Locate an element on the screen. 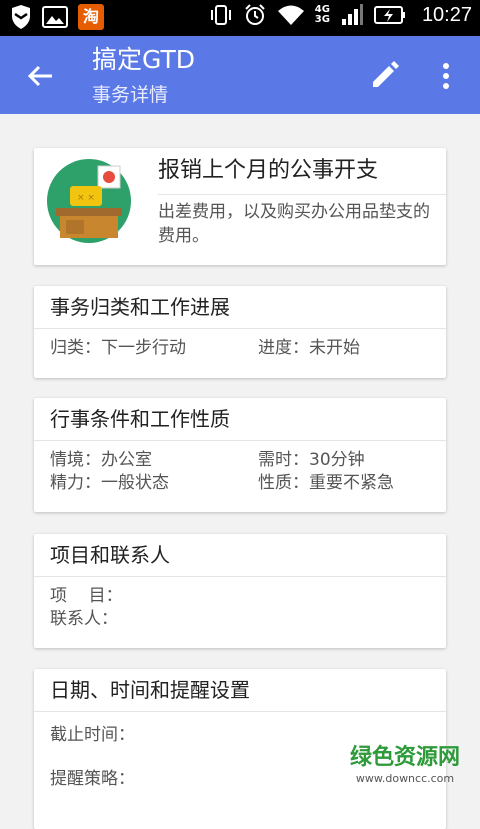 This screenshot has width=480, height=829. taobao-icon: 淘 is located at coordinates (91, 17).